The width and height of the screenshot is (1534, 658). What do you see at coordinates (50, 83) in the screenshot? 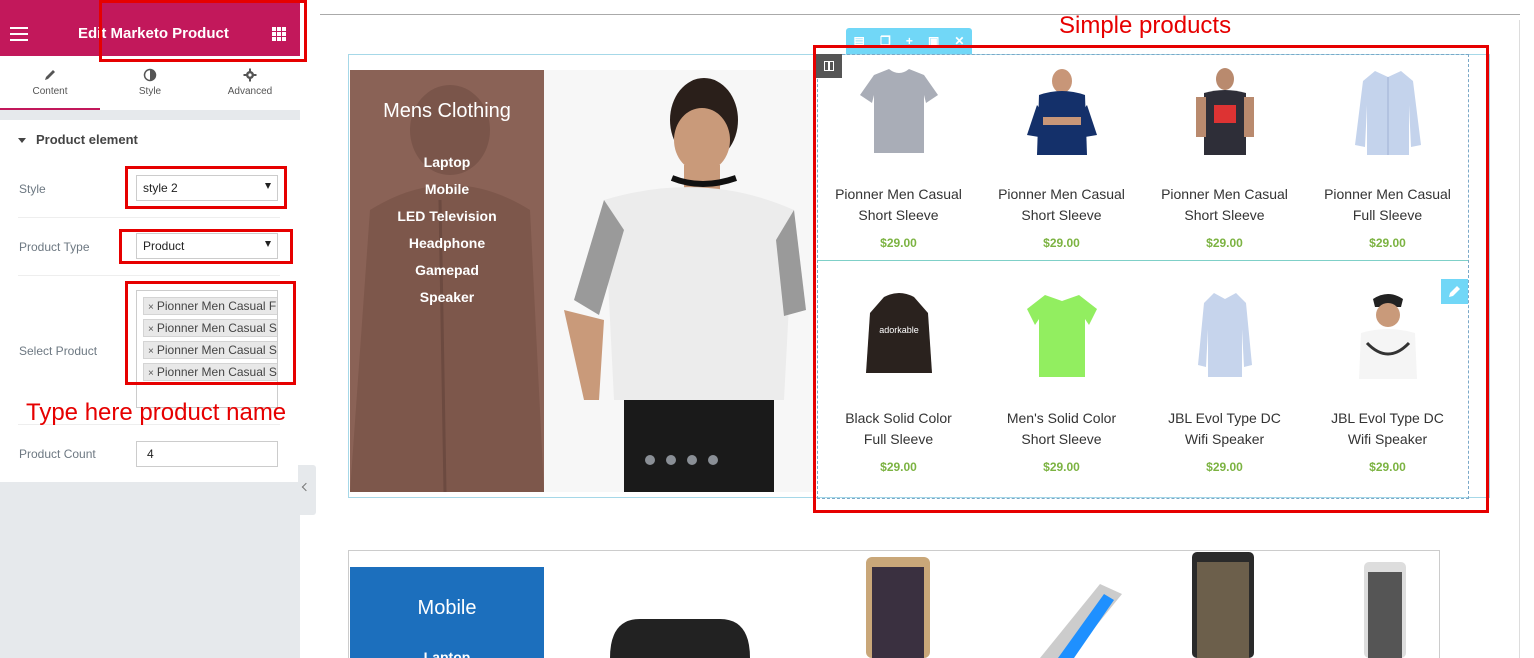
I see `tab-content: Content` at bounding box center [50, 83].